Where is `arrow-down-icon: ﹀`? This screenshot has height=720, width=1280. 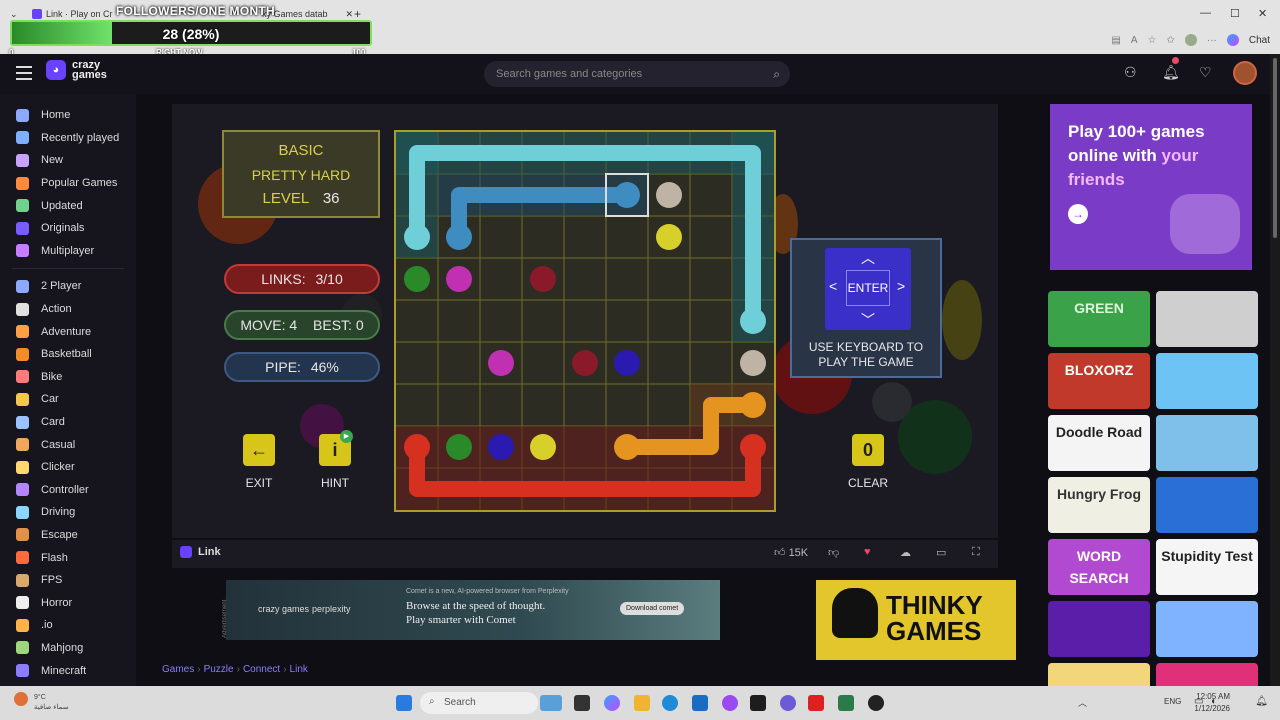 arrow-down-icon: ﹀ is located at coordinates (868, 320).